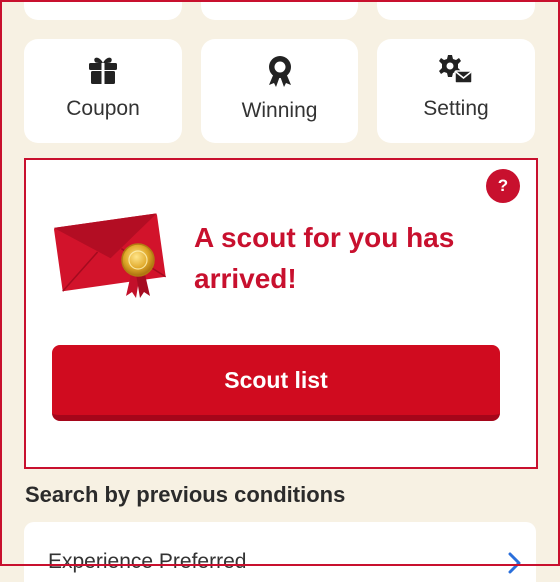 This screenshot has width=560, height=582. What do you see at coordinates (276, 379) in the screenshot?
I see `scout-list-label: Scout list` at bounding box center [276, 379].